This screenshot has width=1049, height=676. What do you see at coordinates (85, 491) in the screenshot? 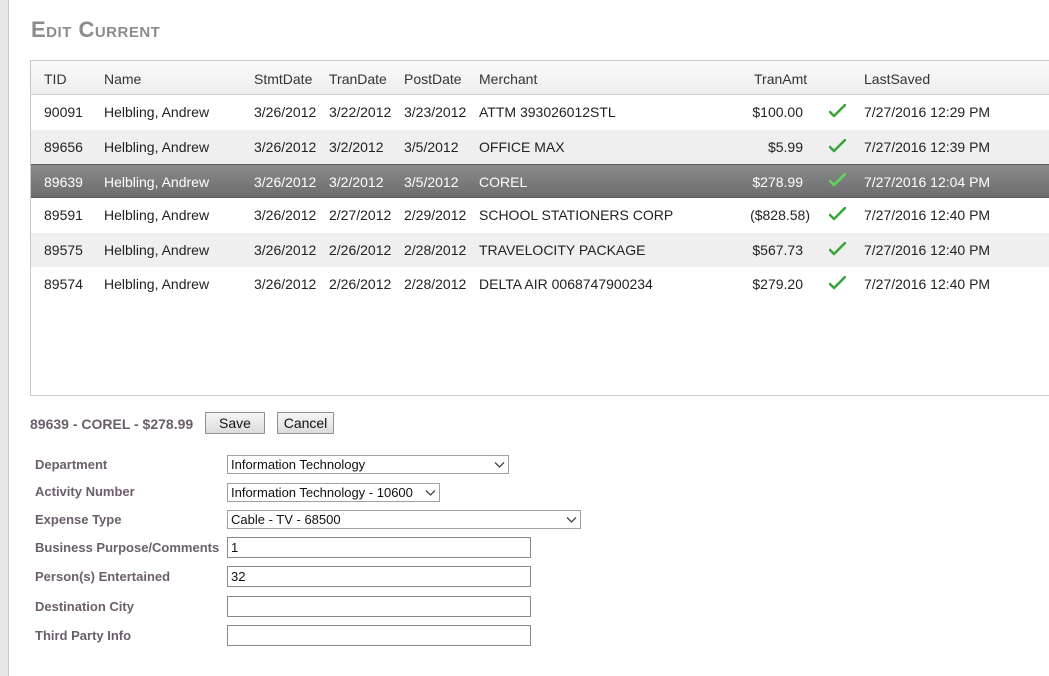
I see `activity-number-label: Activity Number` at bounding box center [85, 491].